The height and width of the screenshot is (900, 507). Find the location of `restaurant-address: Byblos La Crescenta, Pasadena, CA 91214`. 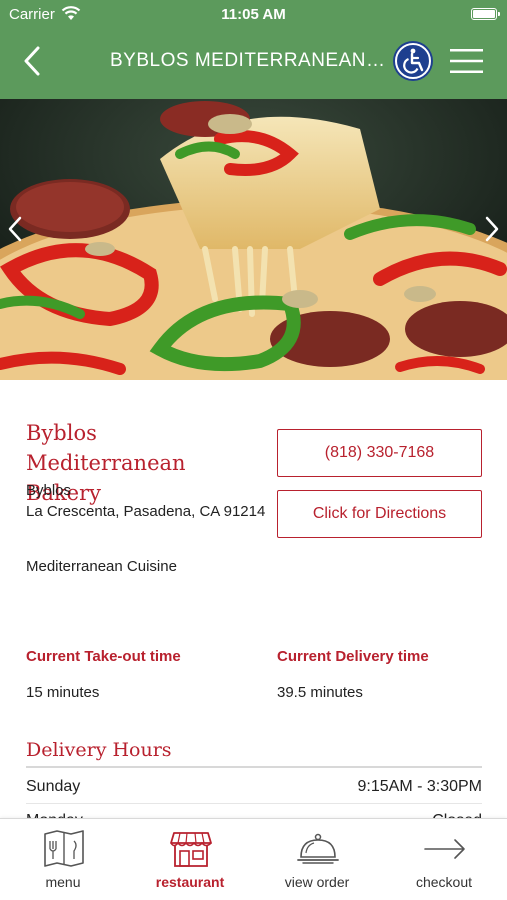

restaurant-address: Byblos La Crescenta, Pasadena, CA 91214 is located at coordinates (146, 501).